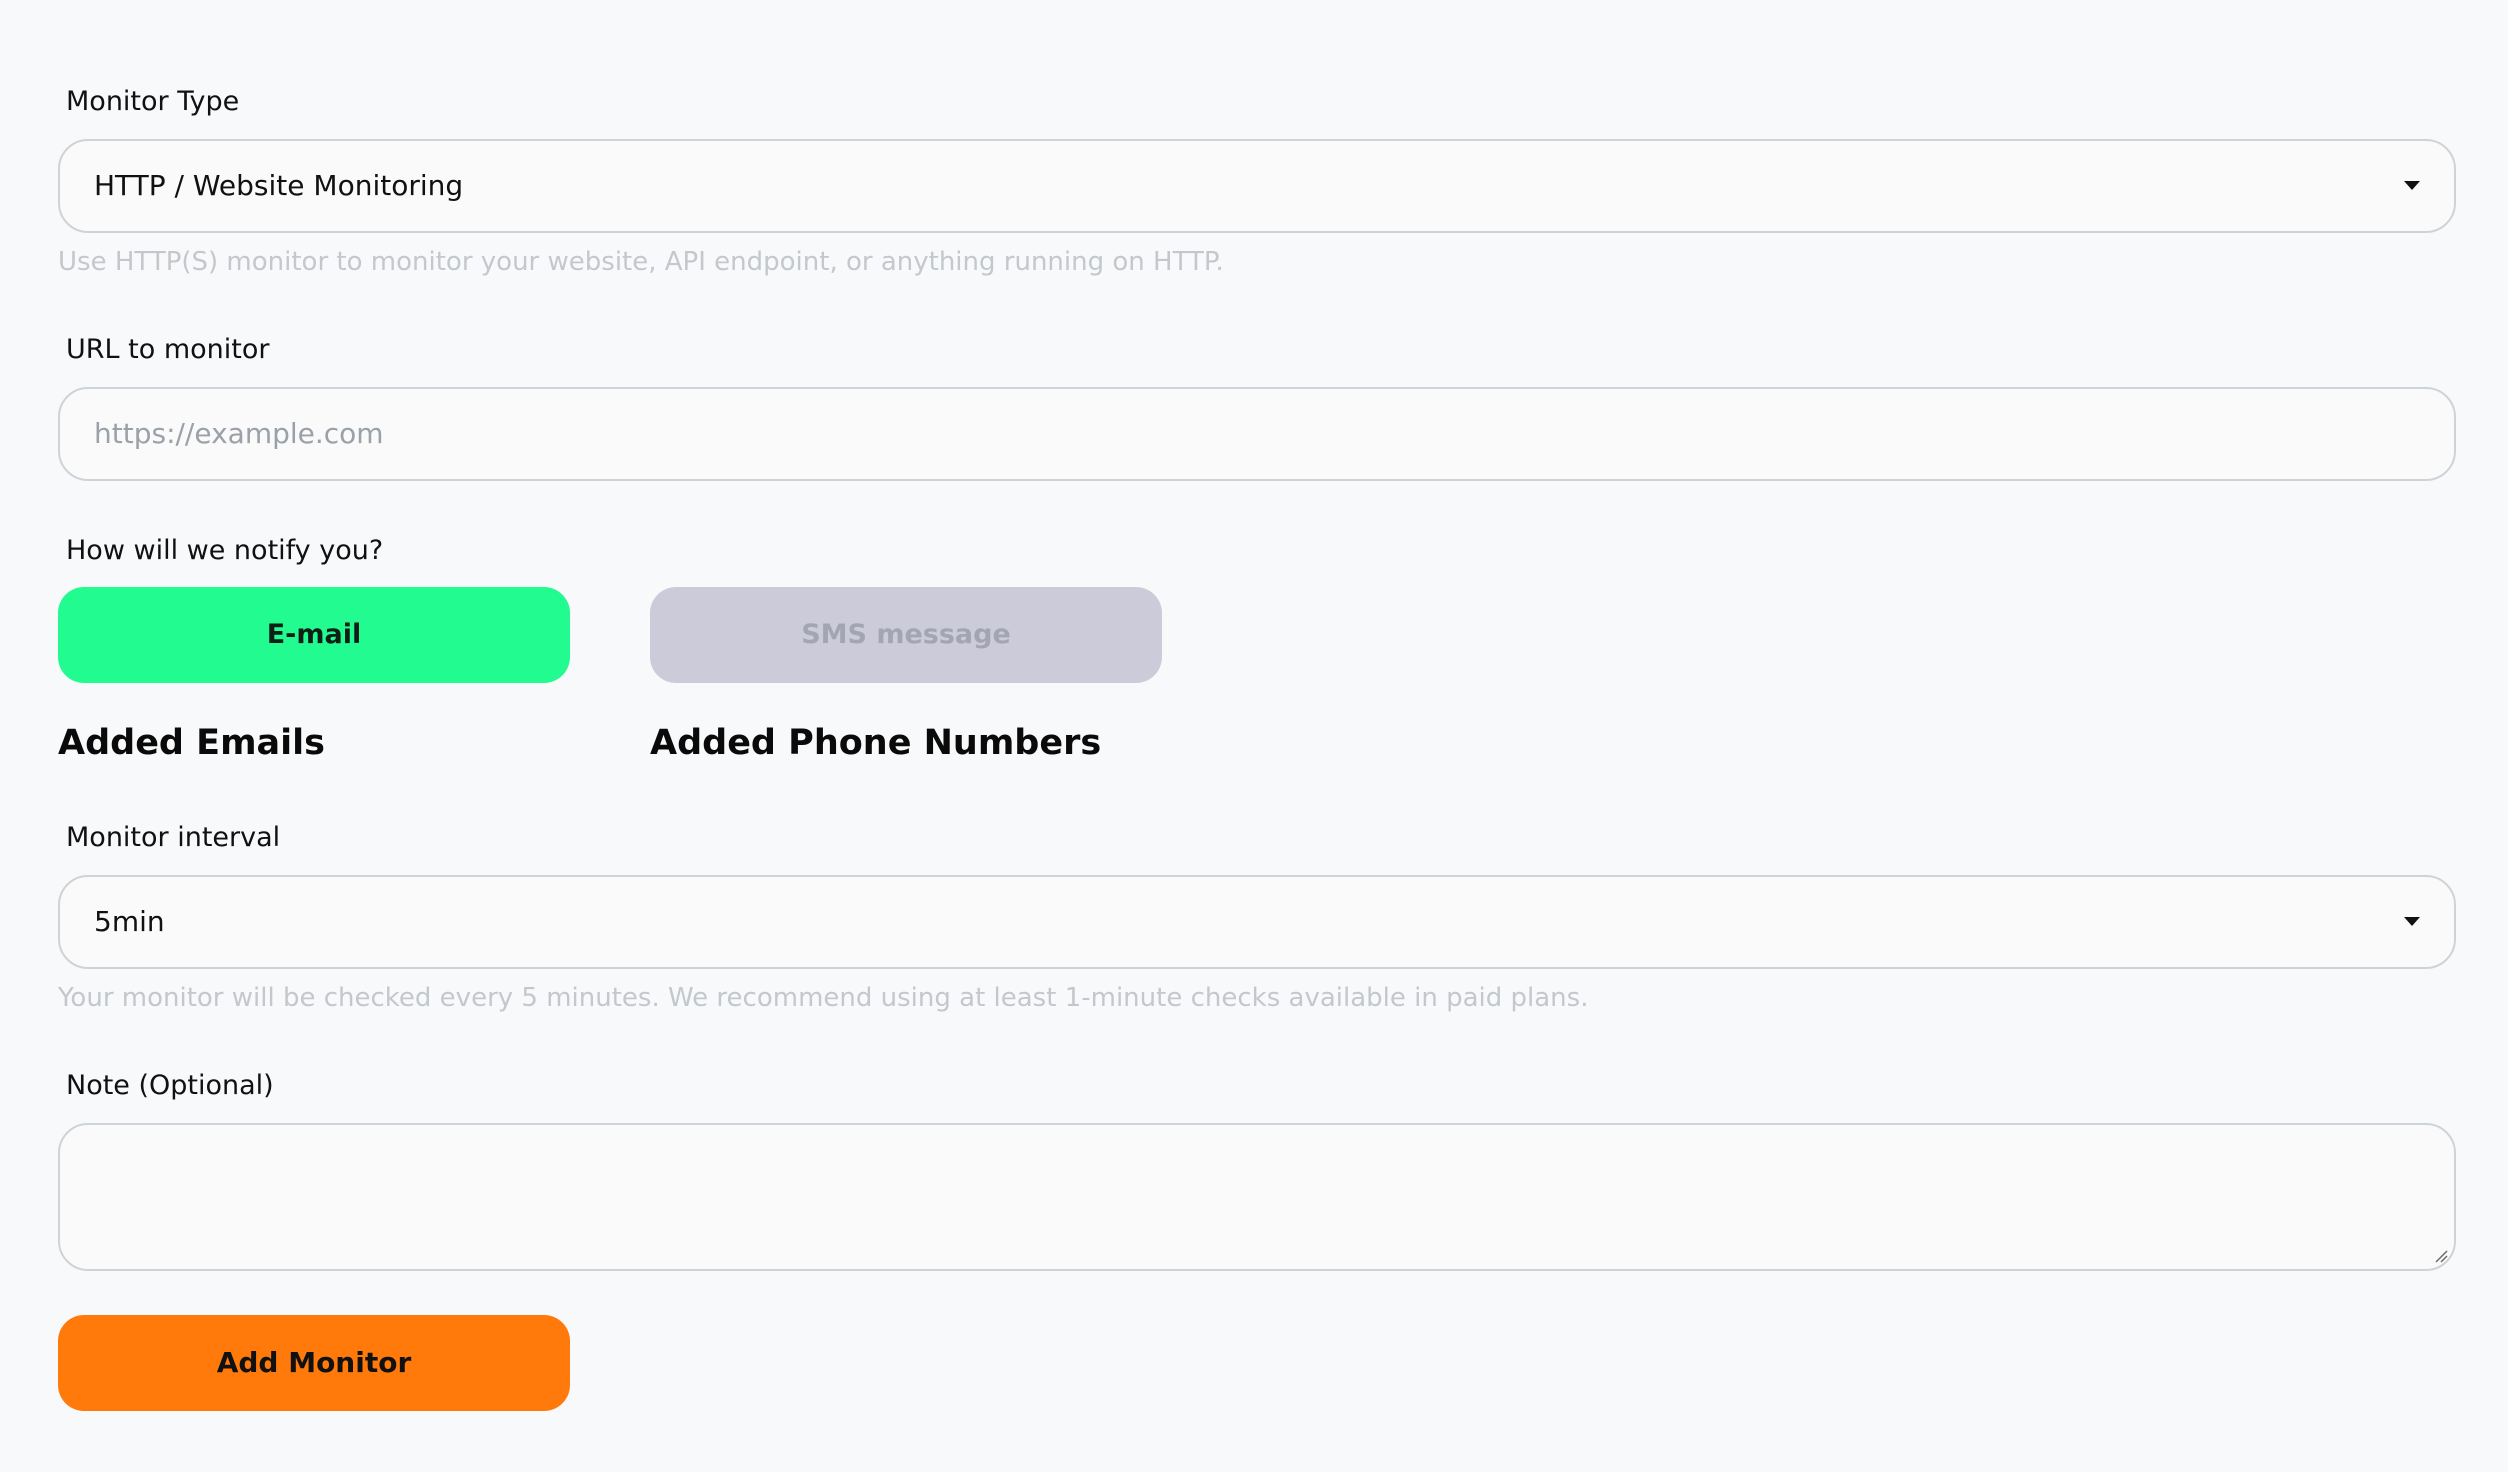  I want to click on monitor-type-select: HTTP / Website Monitoring, so click(1257, 186).